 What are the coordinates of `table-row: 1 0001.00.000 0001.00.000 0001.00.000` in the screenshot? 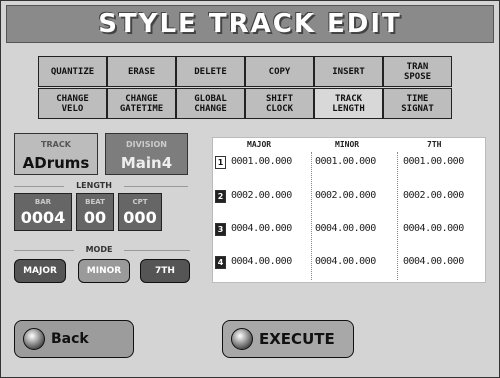 It's located at (349, 165).